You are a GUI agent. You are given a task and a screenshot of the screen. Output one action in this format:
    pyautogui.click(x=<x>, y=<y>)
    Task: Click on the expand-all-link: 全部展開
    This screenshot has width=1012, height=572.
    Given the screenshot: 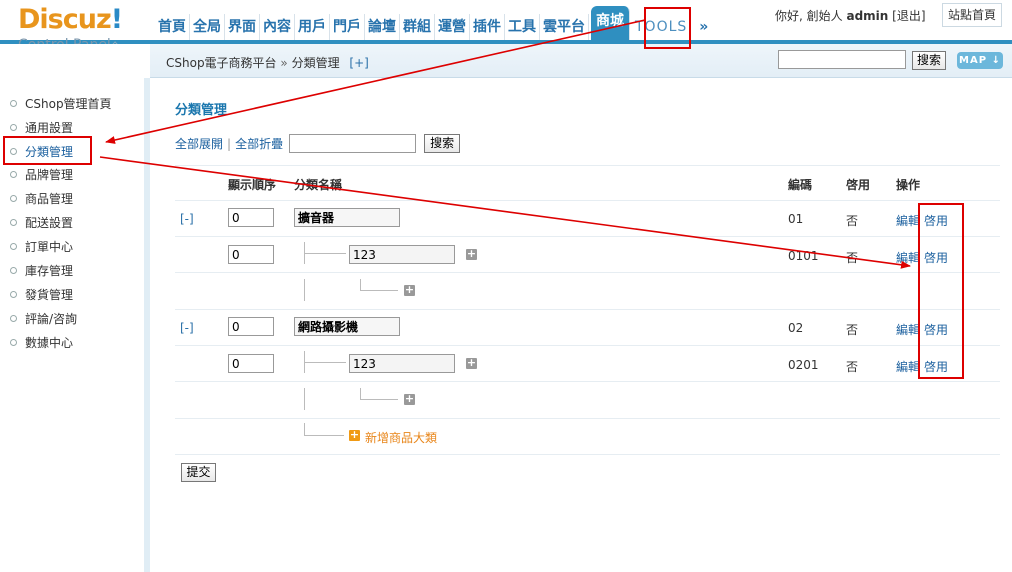 What is the action you would take?
    pyautogui.click(x=199, y=143)
    